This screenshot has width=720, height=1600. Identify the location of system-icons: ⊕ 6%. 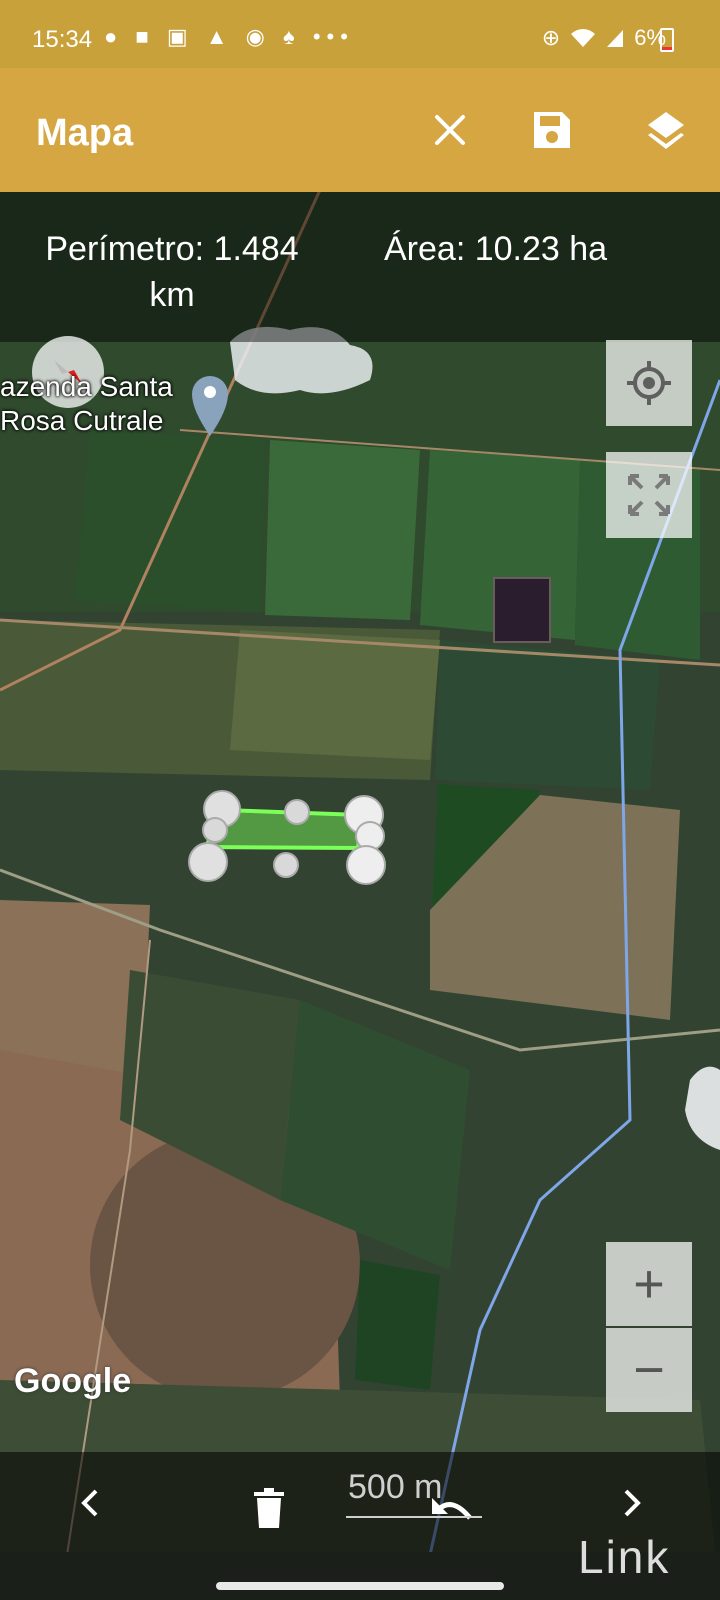
(604, 38).